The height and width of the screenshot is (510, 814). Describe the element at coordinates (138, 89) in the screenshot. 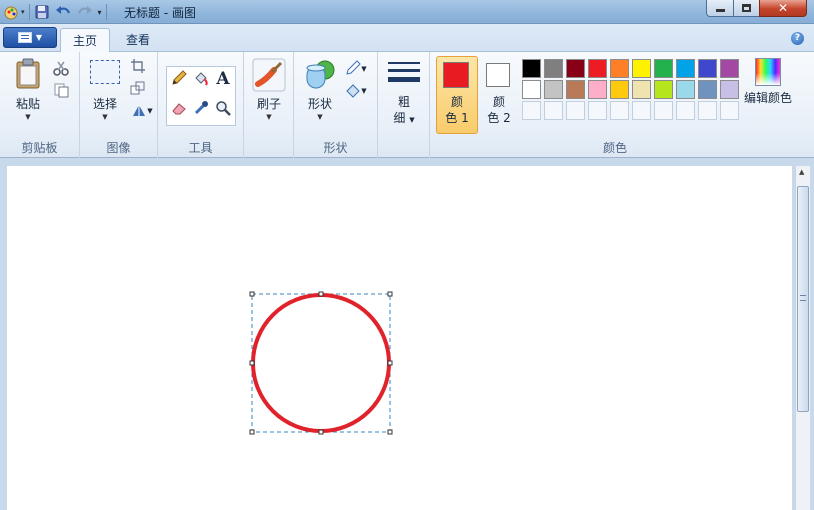

I see `resize-button` at that location.